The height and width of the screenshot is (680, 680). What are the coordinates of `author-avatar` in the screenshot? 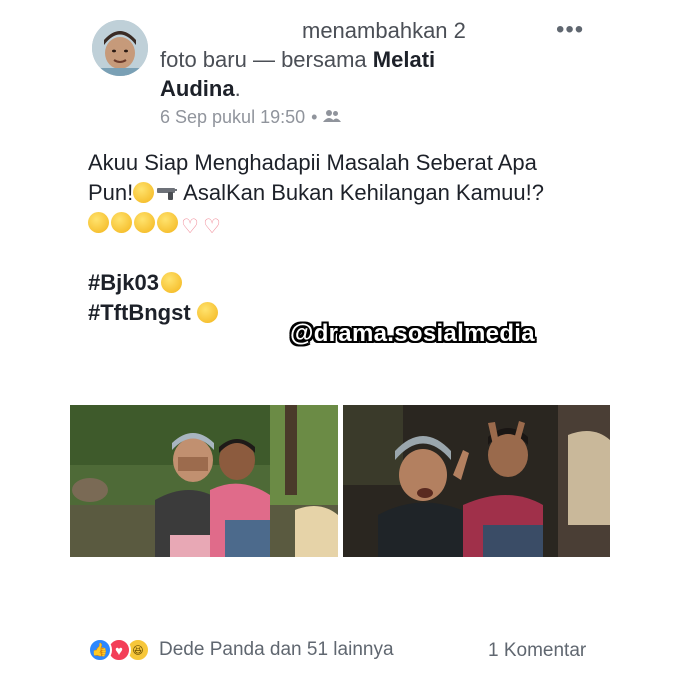 It's located at (120, 48).